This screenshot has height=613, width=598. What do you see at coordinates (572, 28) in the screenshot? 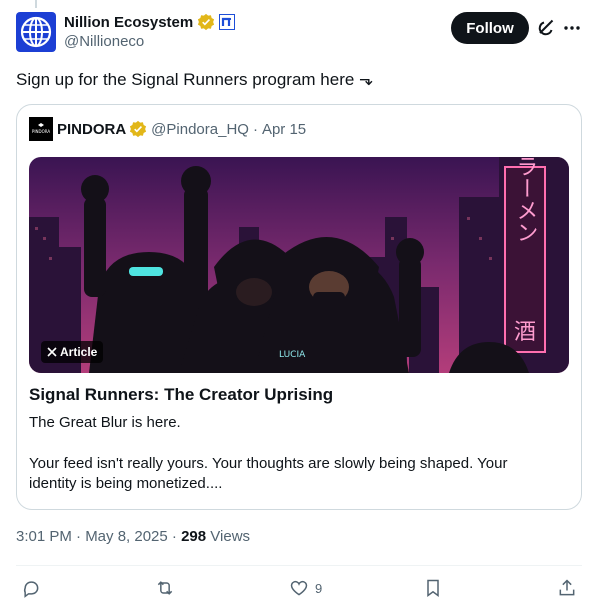
I see `more-icon` at bounding box center [572, 28].